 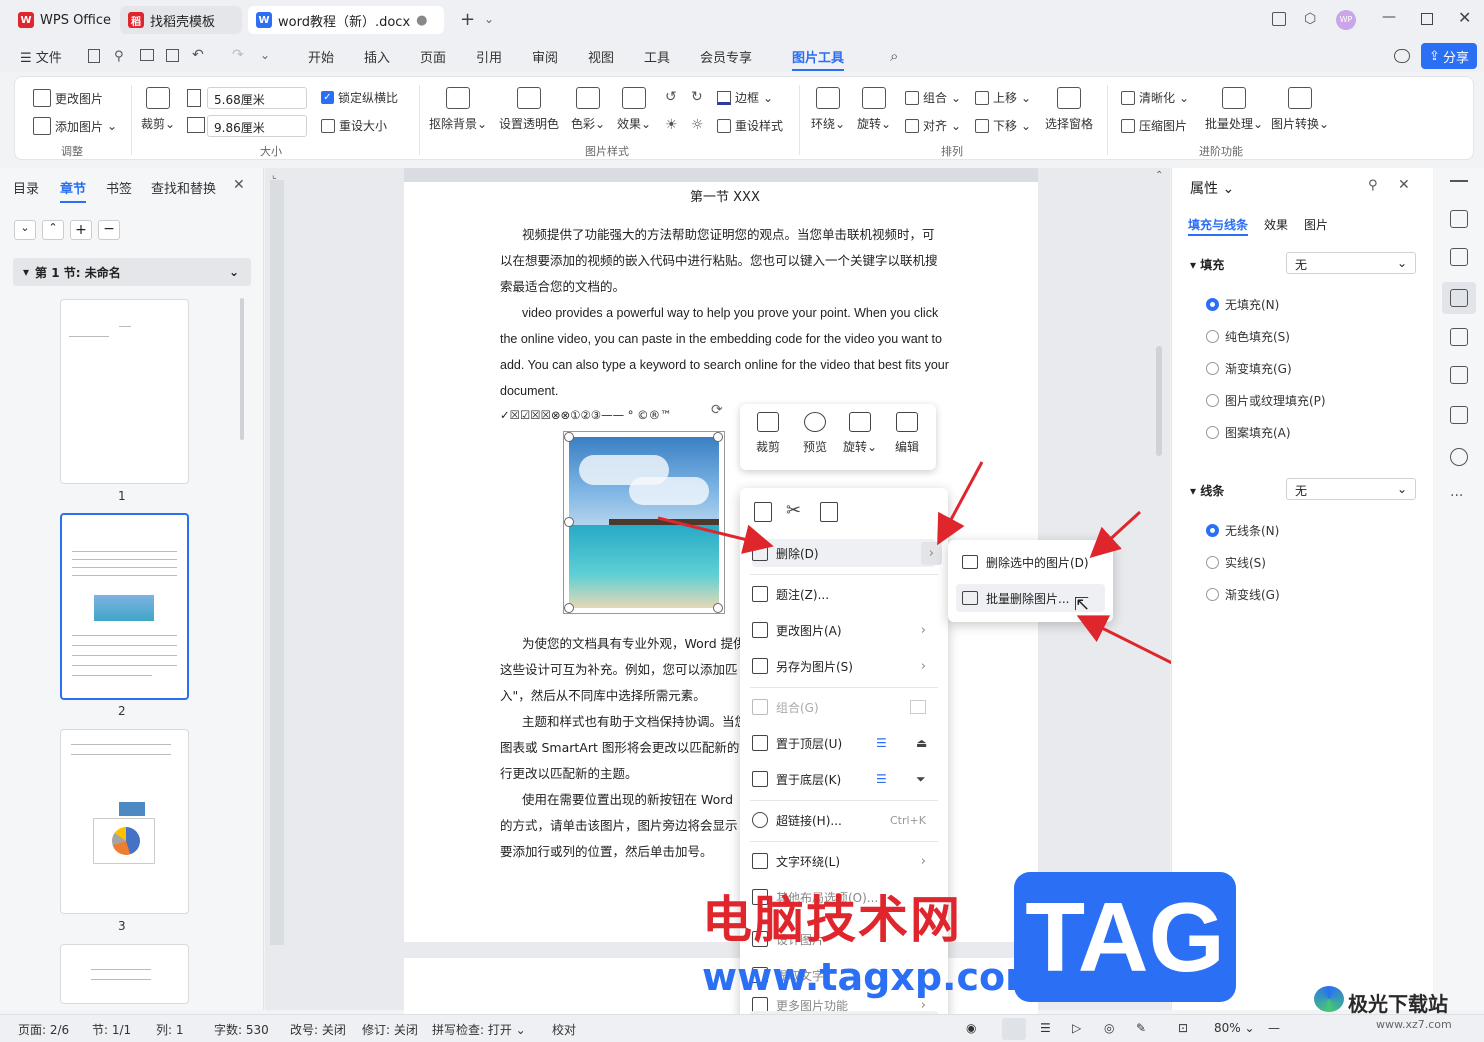 What do you see at coordinates (1258, 433) in the screenshot?
I see `label: 图案填充(A)` at bounding box center [1258, 433].